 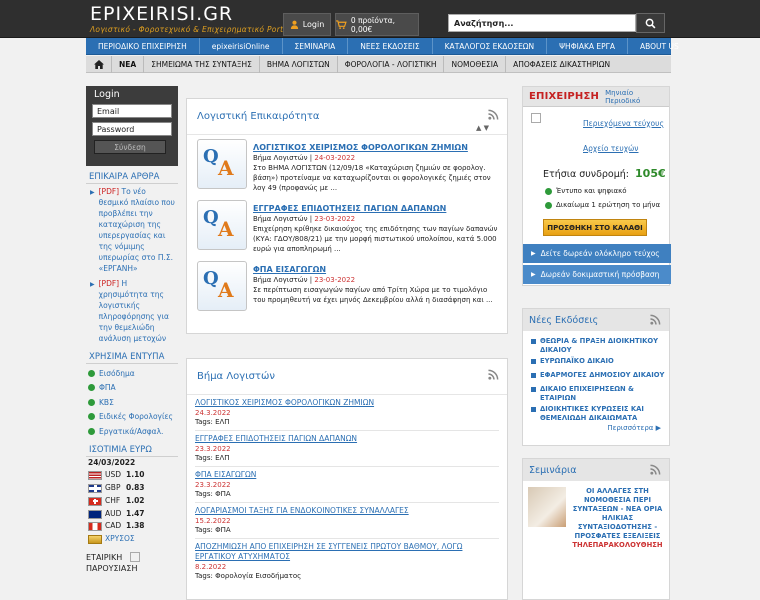 What do you see at coordinates (213, 530) in the screenshot?
I see `vima-item-tags: Tags: ΦΠΑ` at bounding box center [213, 530].